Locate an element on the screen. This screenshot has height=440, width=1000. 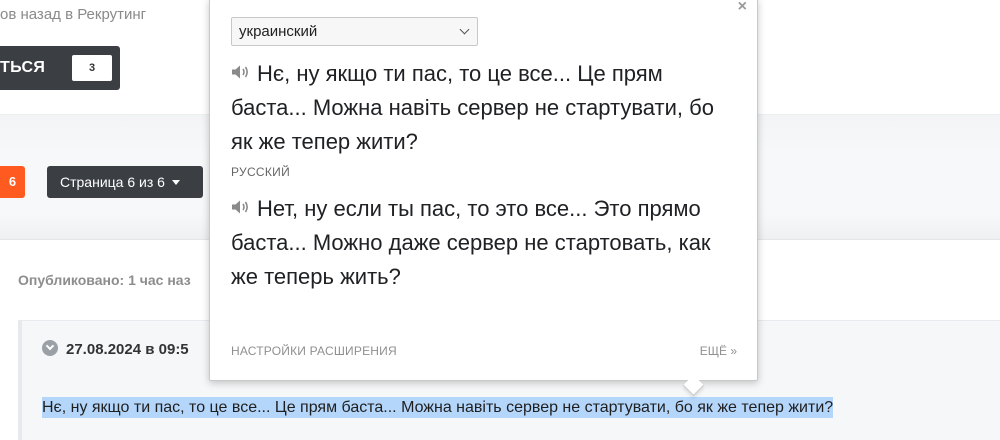
current-page-button: 6 is located at coordinates (12, 182).